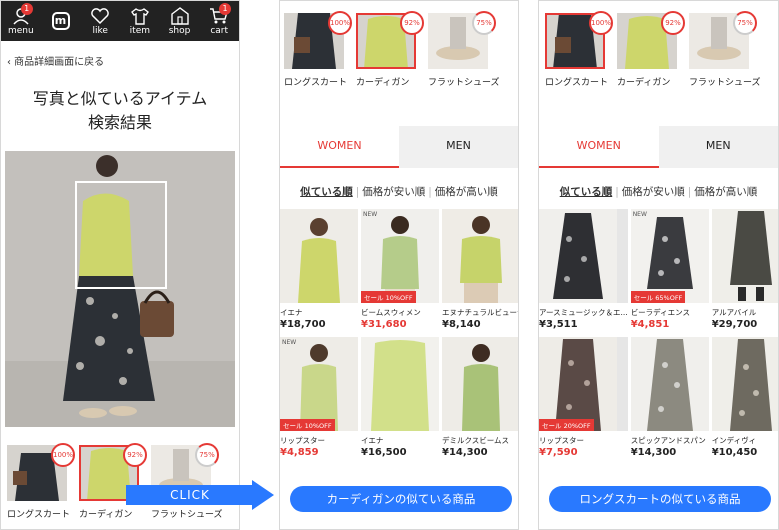  Describe the element at coordinates (307, 425) in the screenshot. I see `sale-tag: セール 10%OFF` at that location.